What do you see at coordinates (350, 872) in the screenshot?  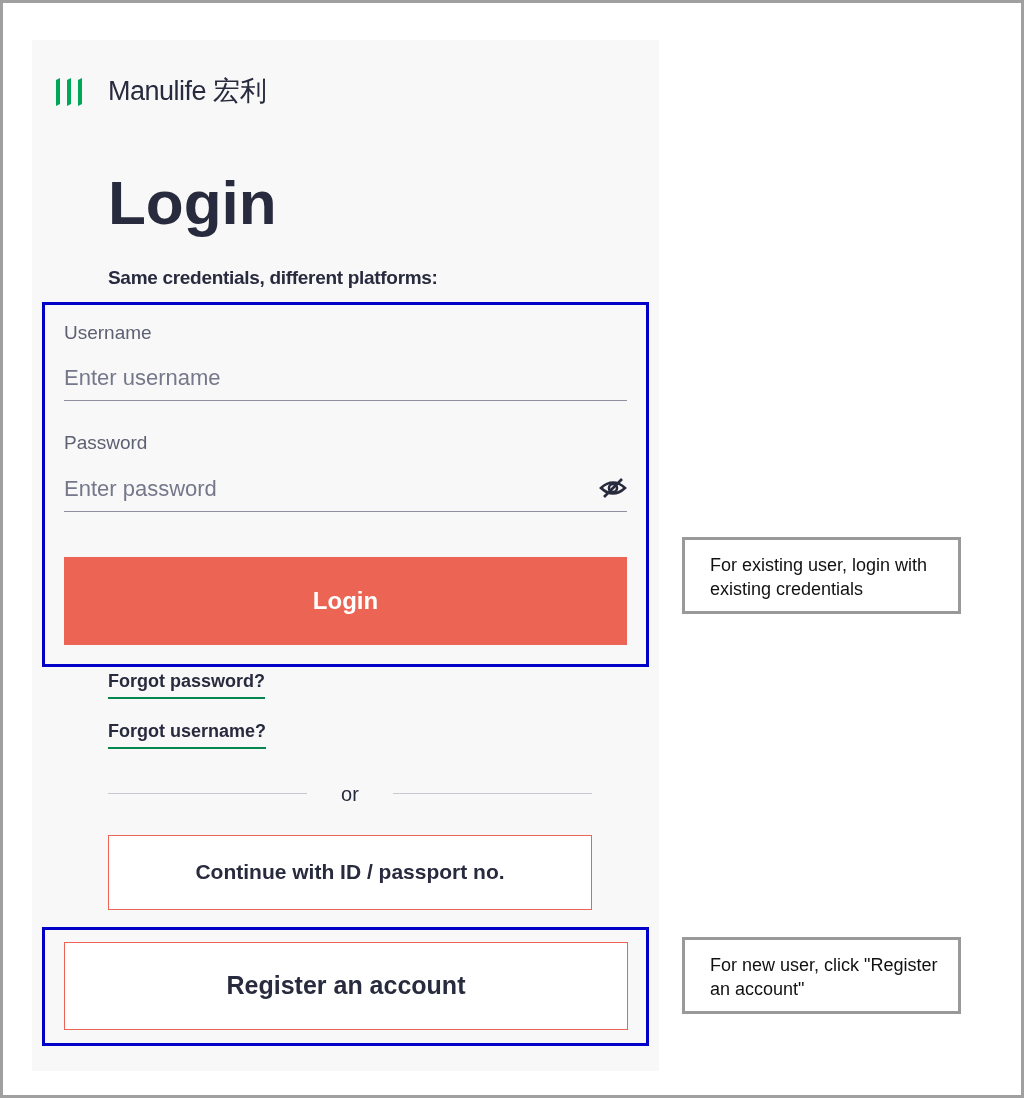 I see `id-passport-button: Continue with ID / passport no.` at bounding box center [350, 872].